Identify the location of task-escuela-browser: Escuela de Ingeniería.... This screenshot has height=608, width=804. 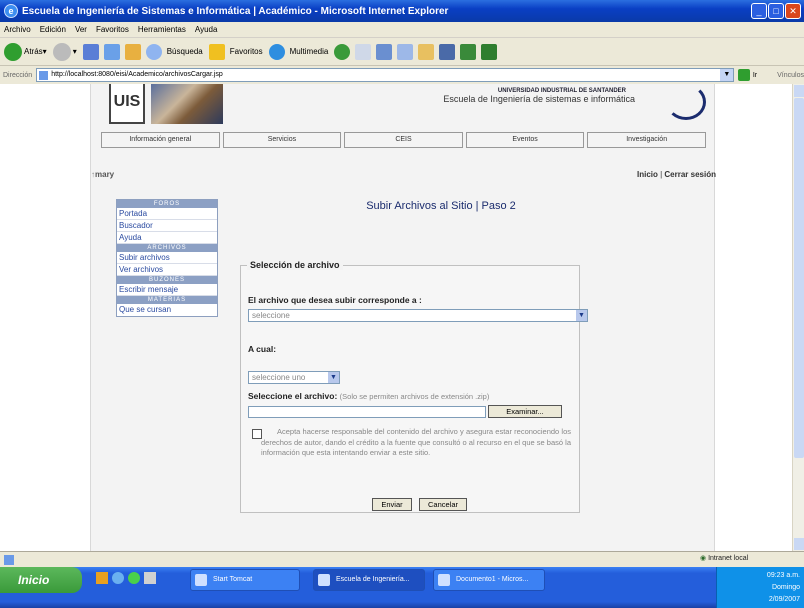
(369, 580).